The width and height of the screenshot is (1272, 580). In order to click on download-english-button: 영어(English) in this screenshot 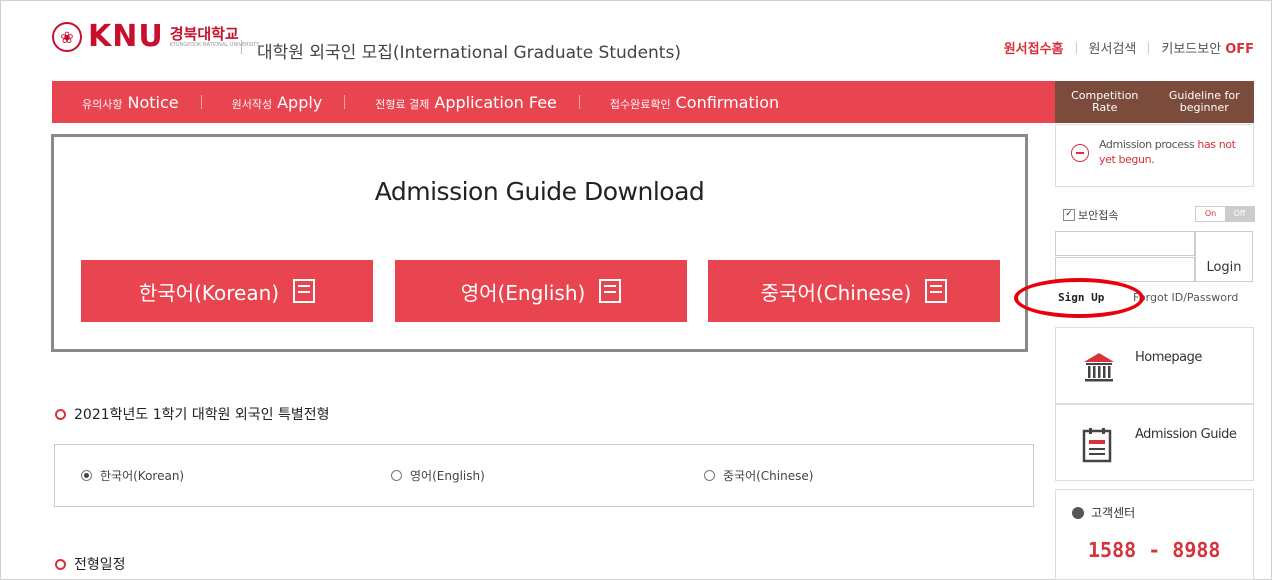, I will do `click(541, 291)`.